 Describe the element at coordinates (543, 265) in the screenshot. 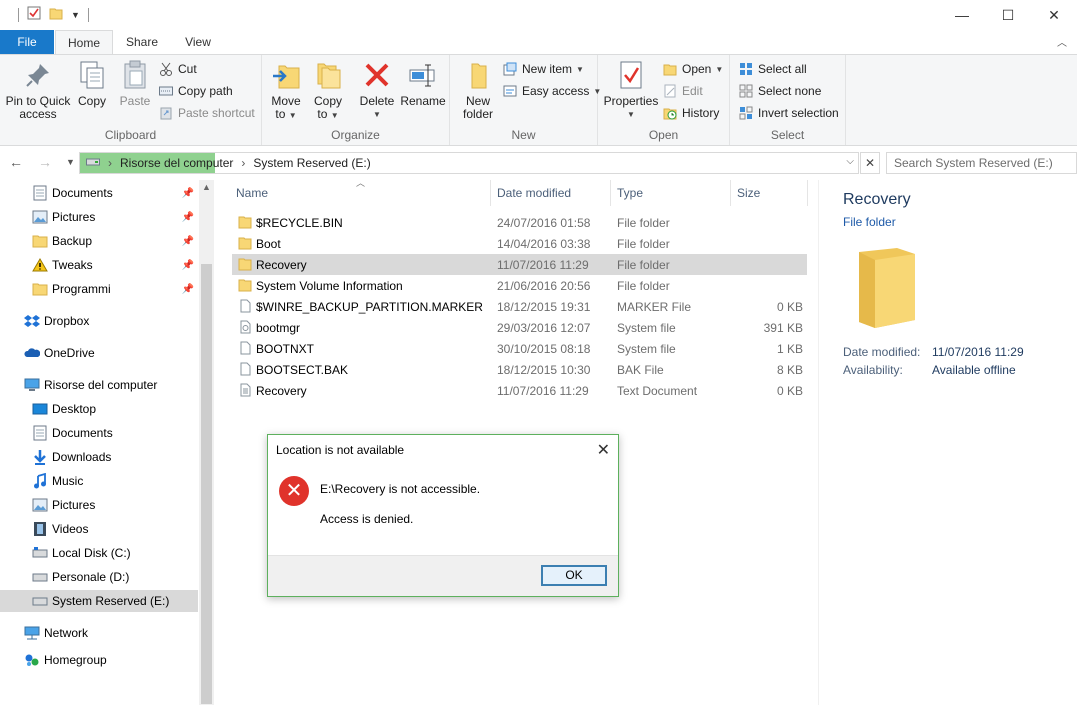

I see `file-date: 11/07/2016 11:29` at that location.